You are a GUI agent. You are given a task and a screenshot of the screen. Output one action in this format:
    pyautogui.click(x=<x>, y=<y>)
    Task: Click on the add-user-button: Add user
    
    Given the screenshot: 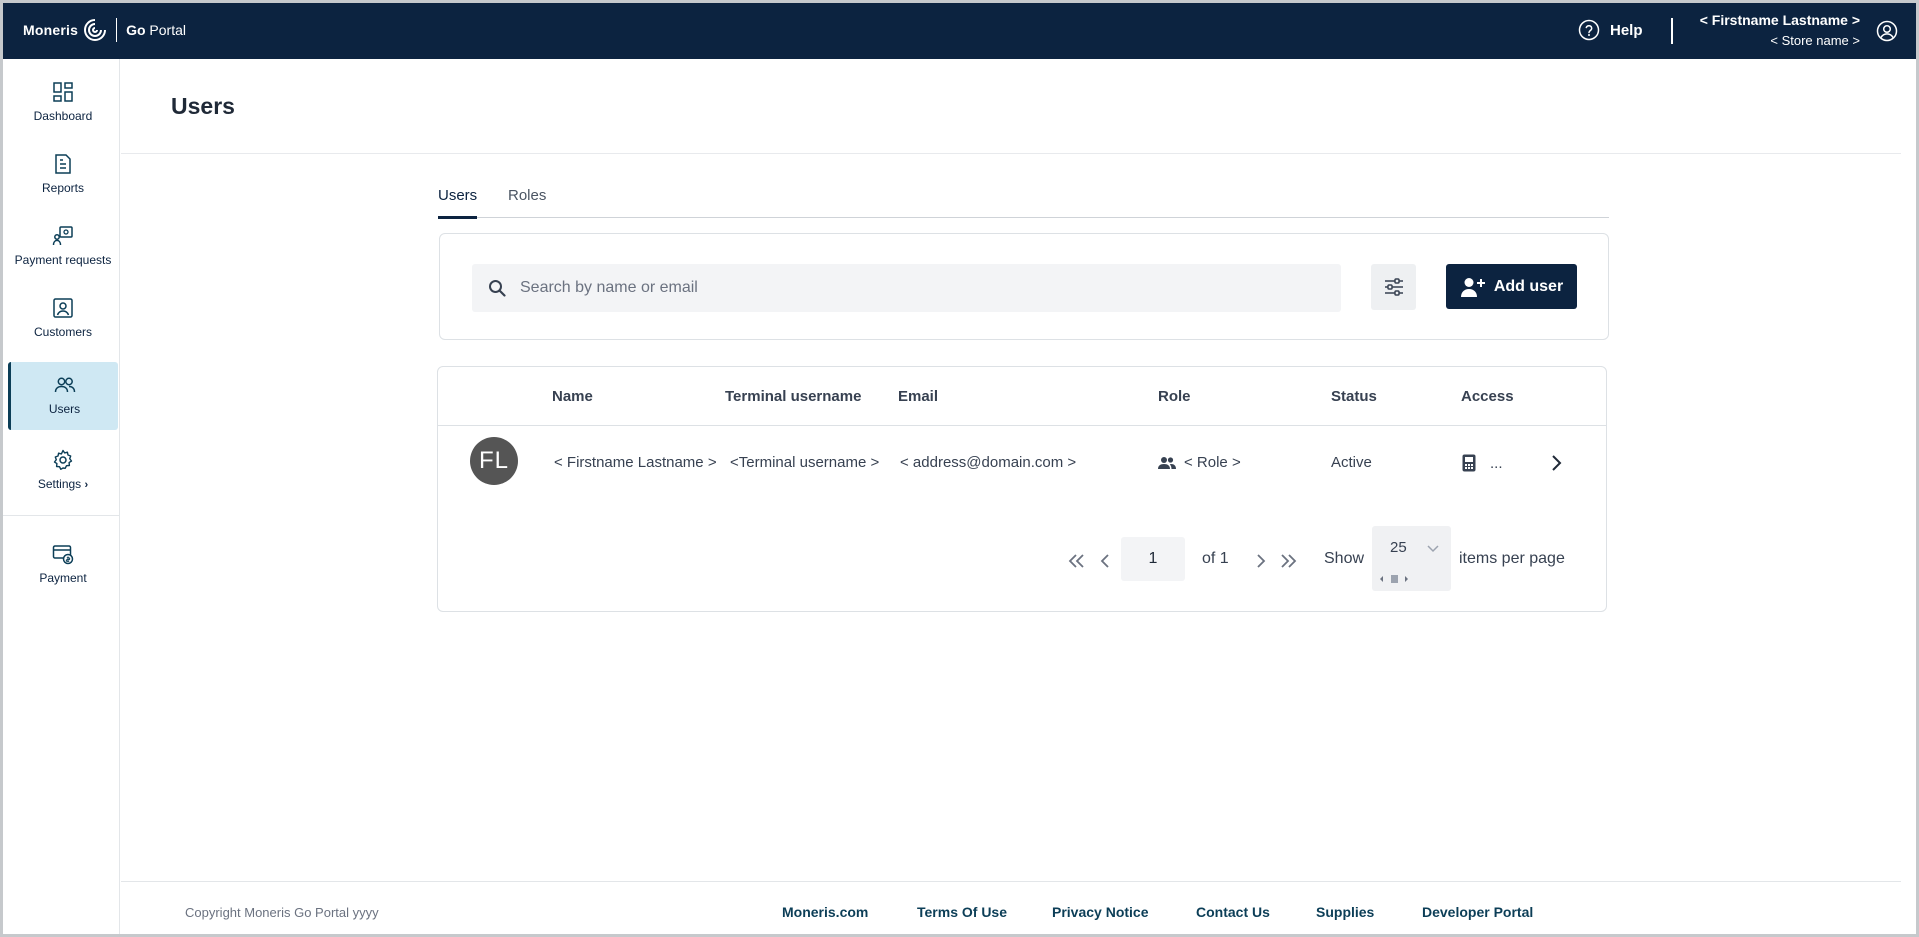 What is the action you would take?
    pyautogui.click(x=1511, y=286)
    